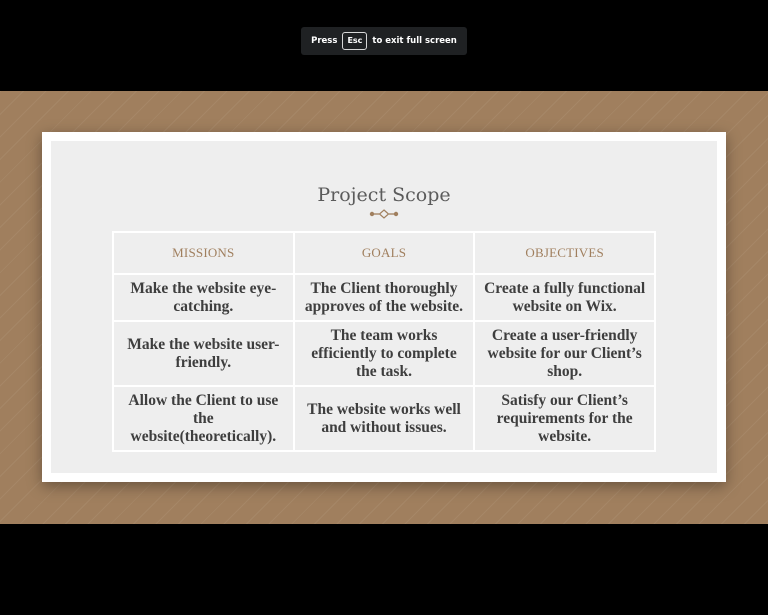 Image resolution: width=768 pixels, height=615 pixels. I want to click on table-header-row: MISSIONS GOALS OBJECTIVES, so click(384, 253).